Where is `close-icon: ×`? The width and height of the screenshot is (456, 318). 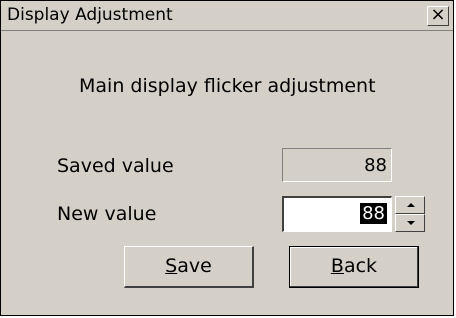
close-icon: × is located at coordinates (438, 14).